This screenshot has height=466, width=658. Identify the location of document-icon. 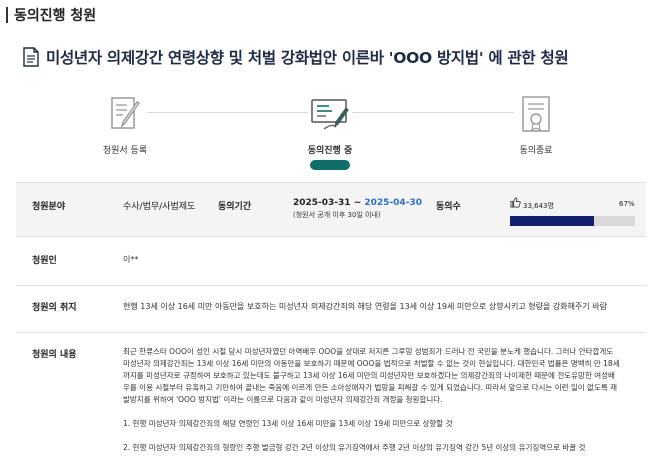
(31, 57).